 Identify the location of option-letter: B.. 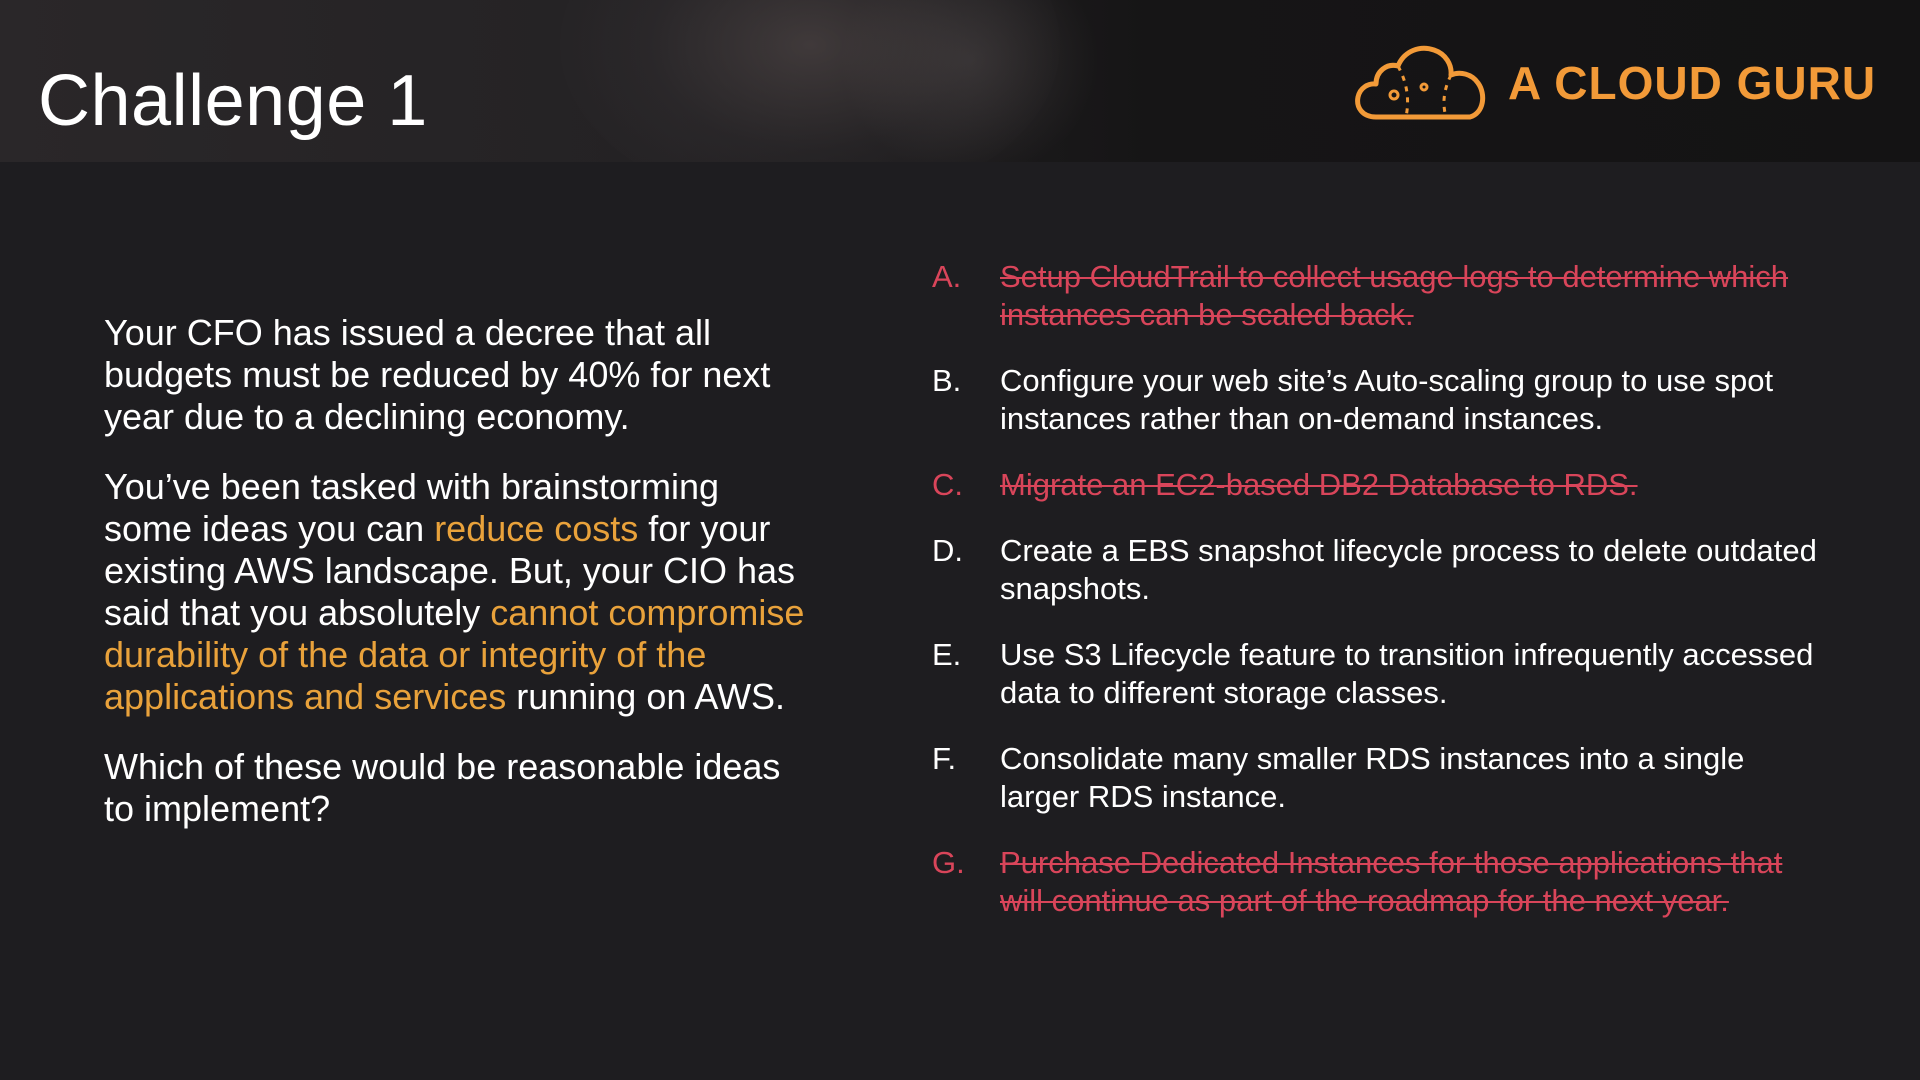
(947, 380).